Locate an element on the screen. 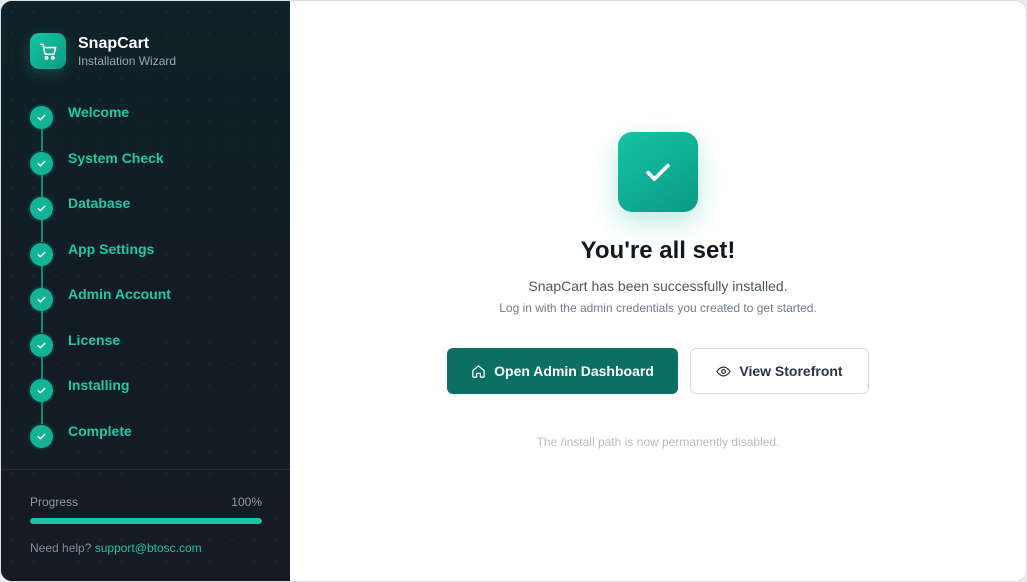 This screenshot has height=582, width=1027. shopping-cart-icon is located at coordinates (48, 51).